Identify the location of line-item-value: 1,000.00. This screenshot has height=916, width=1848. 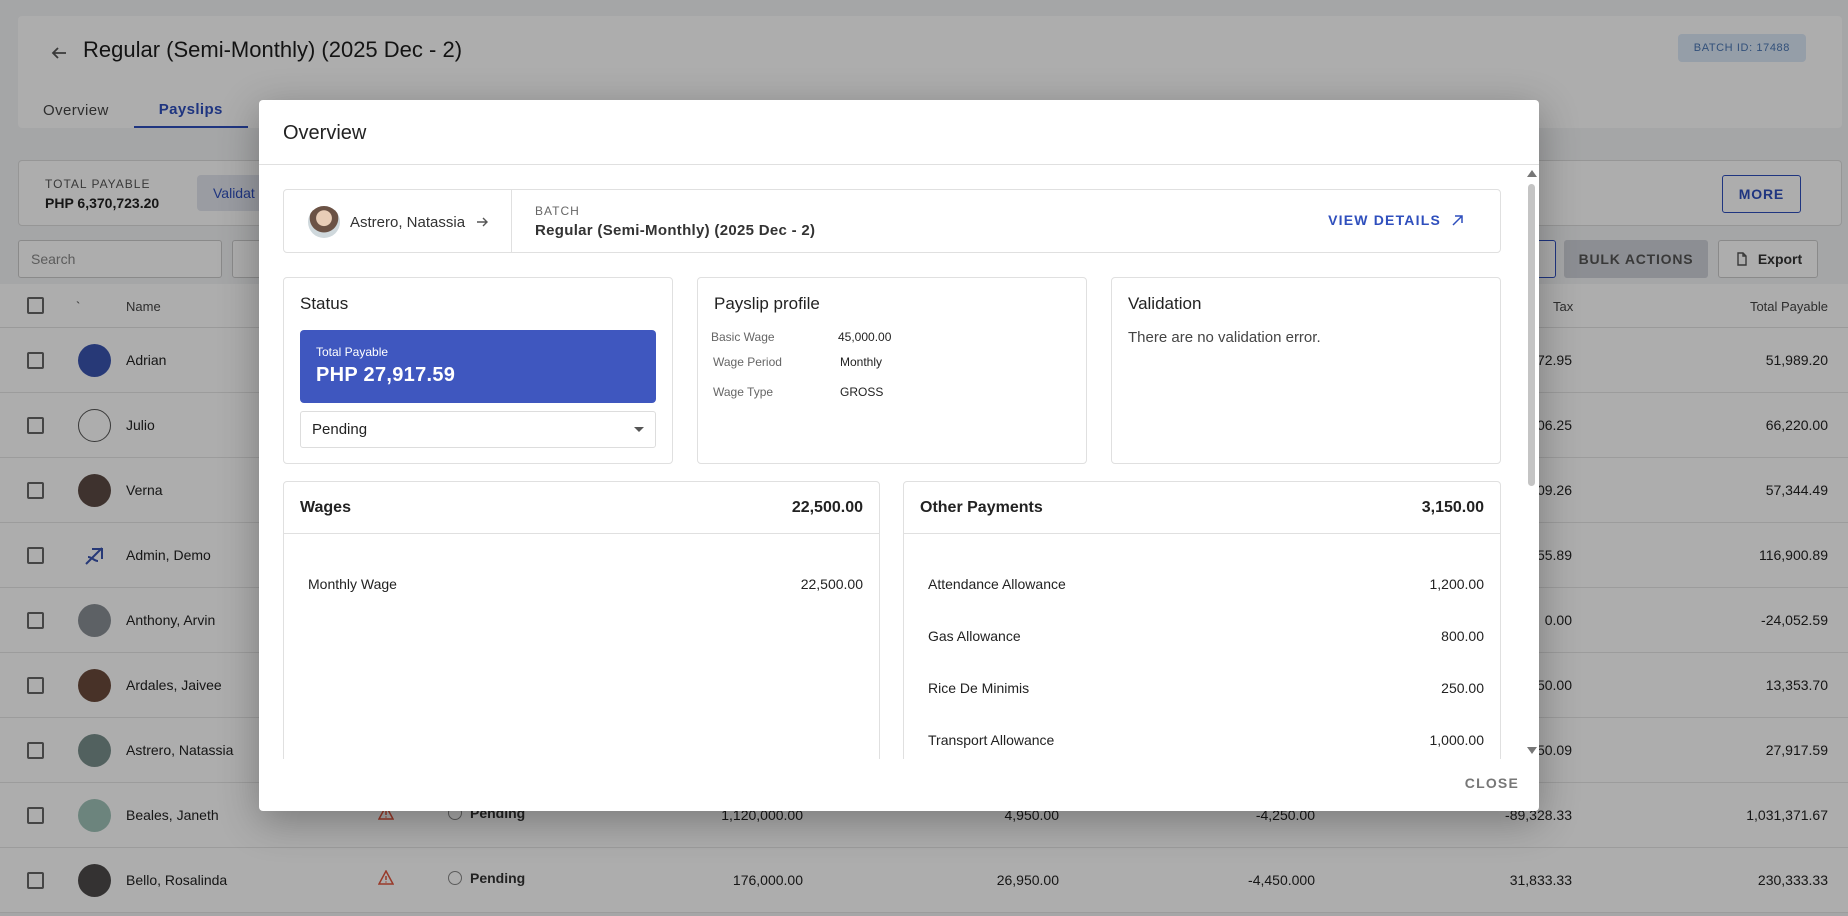
(1457, 740).